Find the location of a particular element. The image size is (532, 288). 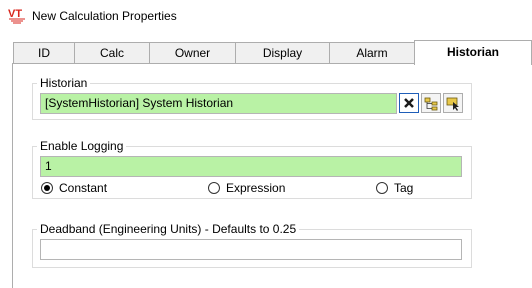

tab-calc: Calc is located at coordinates (112, 53).